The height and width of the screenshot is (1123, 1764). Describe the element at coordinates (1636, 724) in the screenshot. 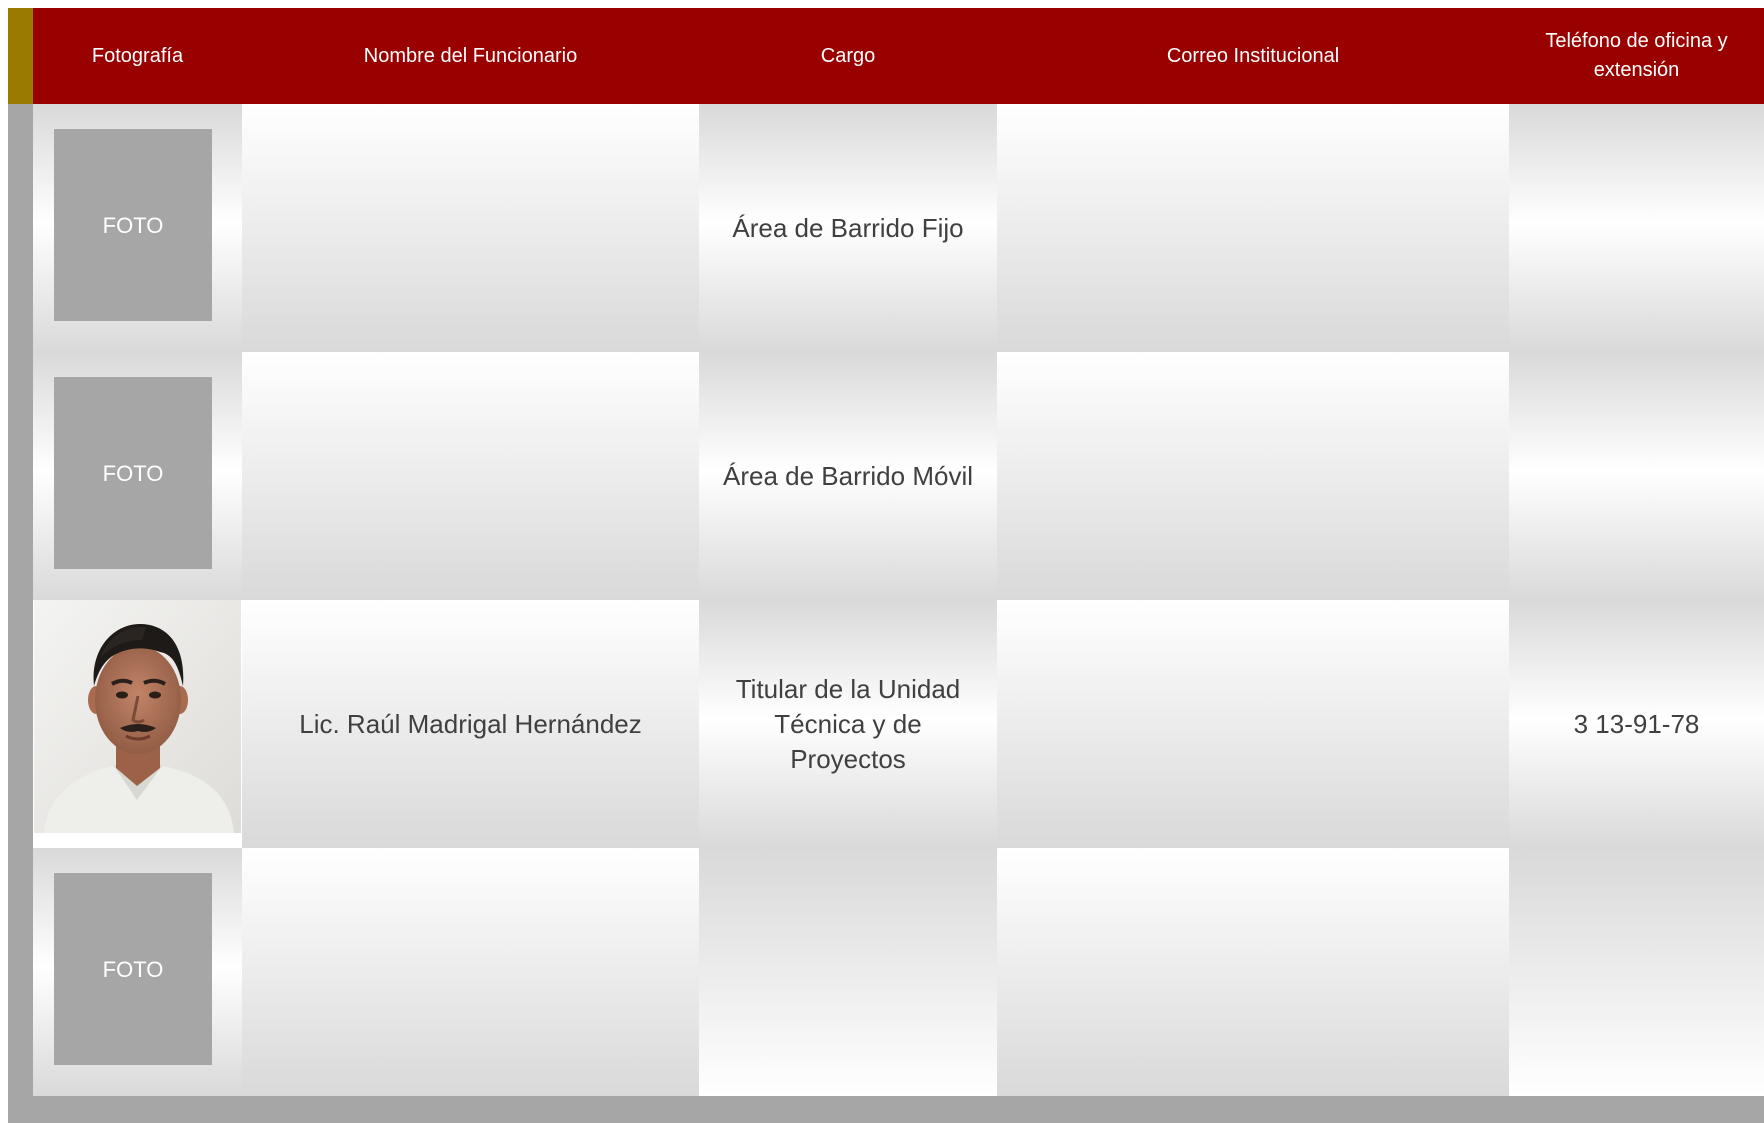

I see `phone-cell: 3 13-91-78` at that location.